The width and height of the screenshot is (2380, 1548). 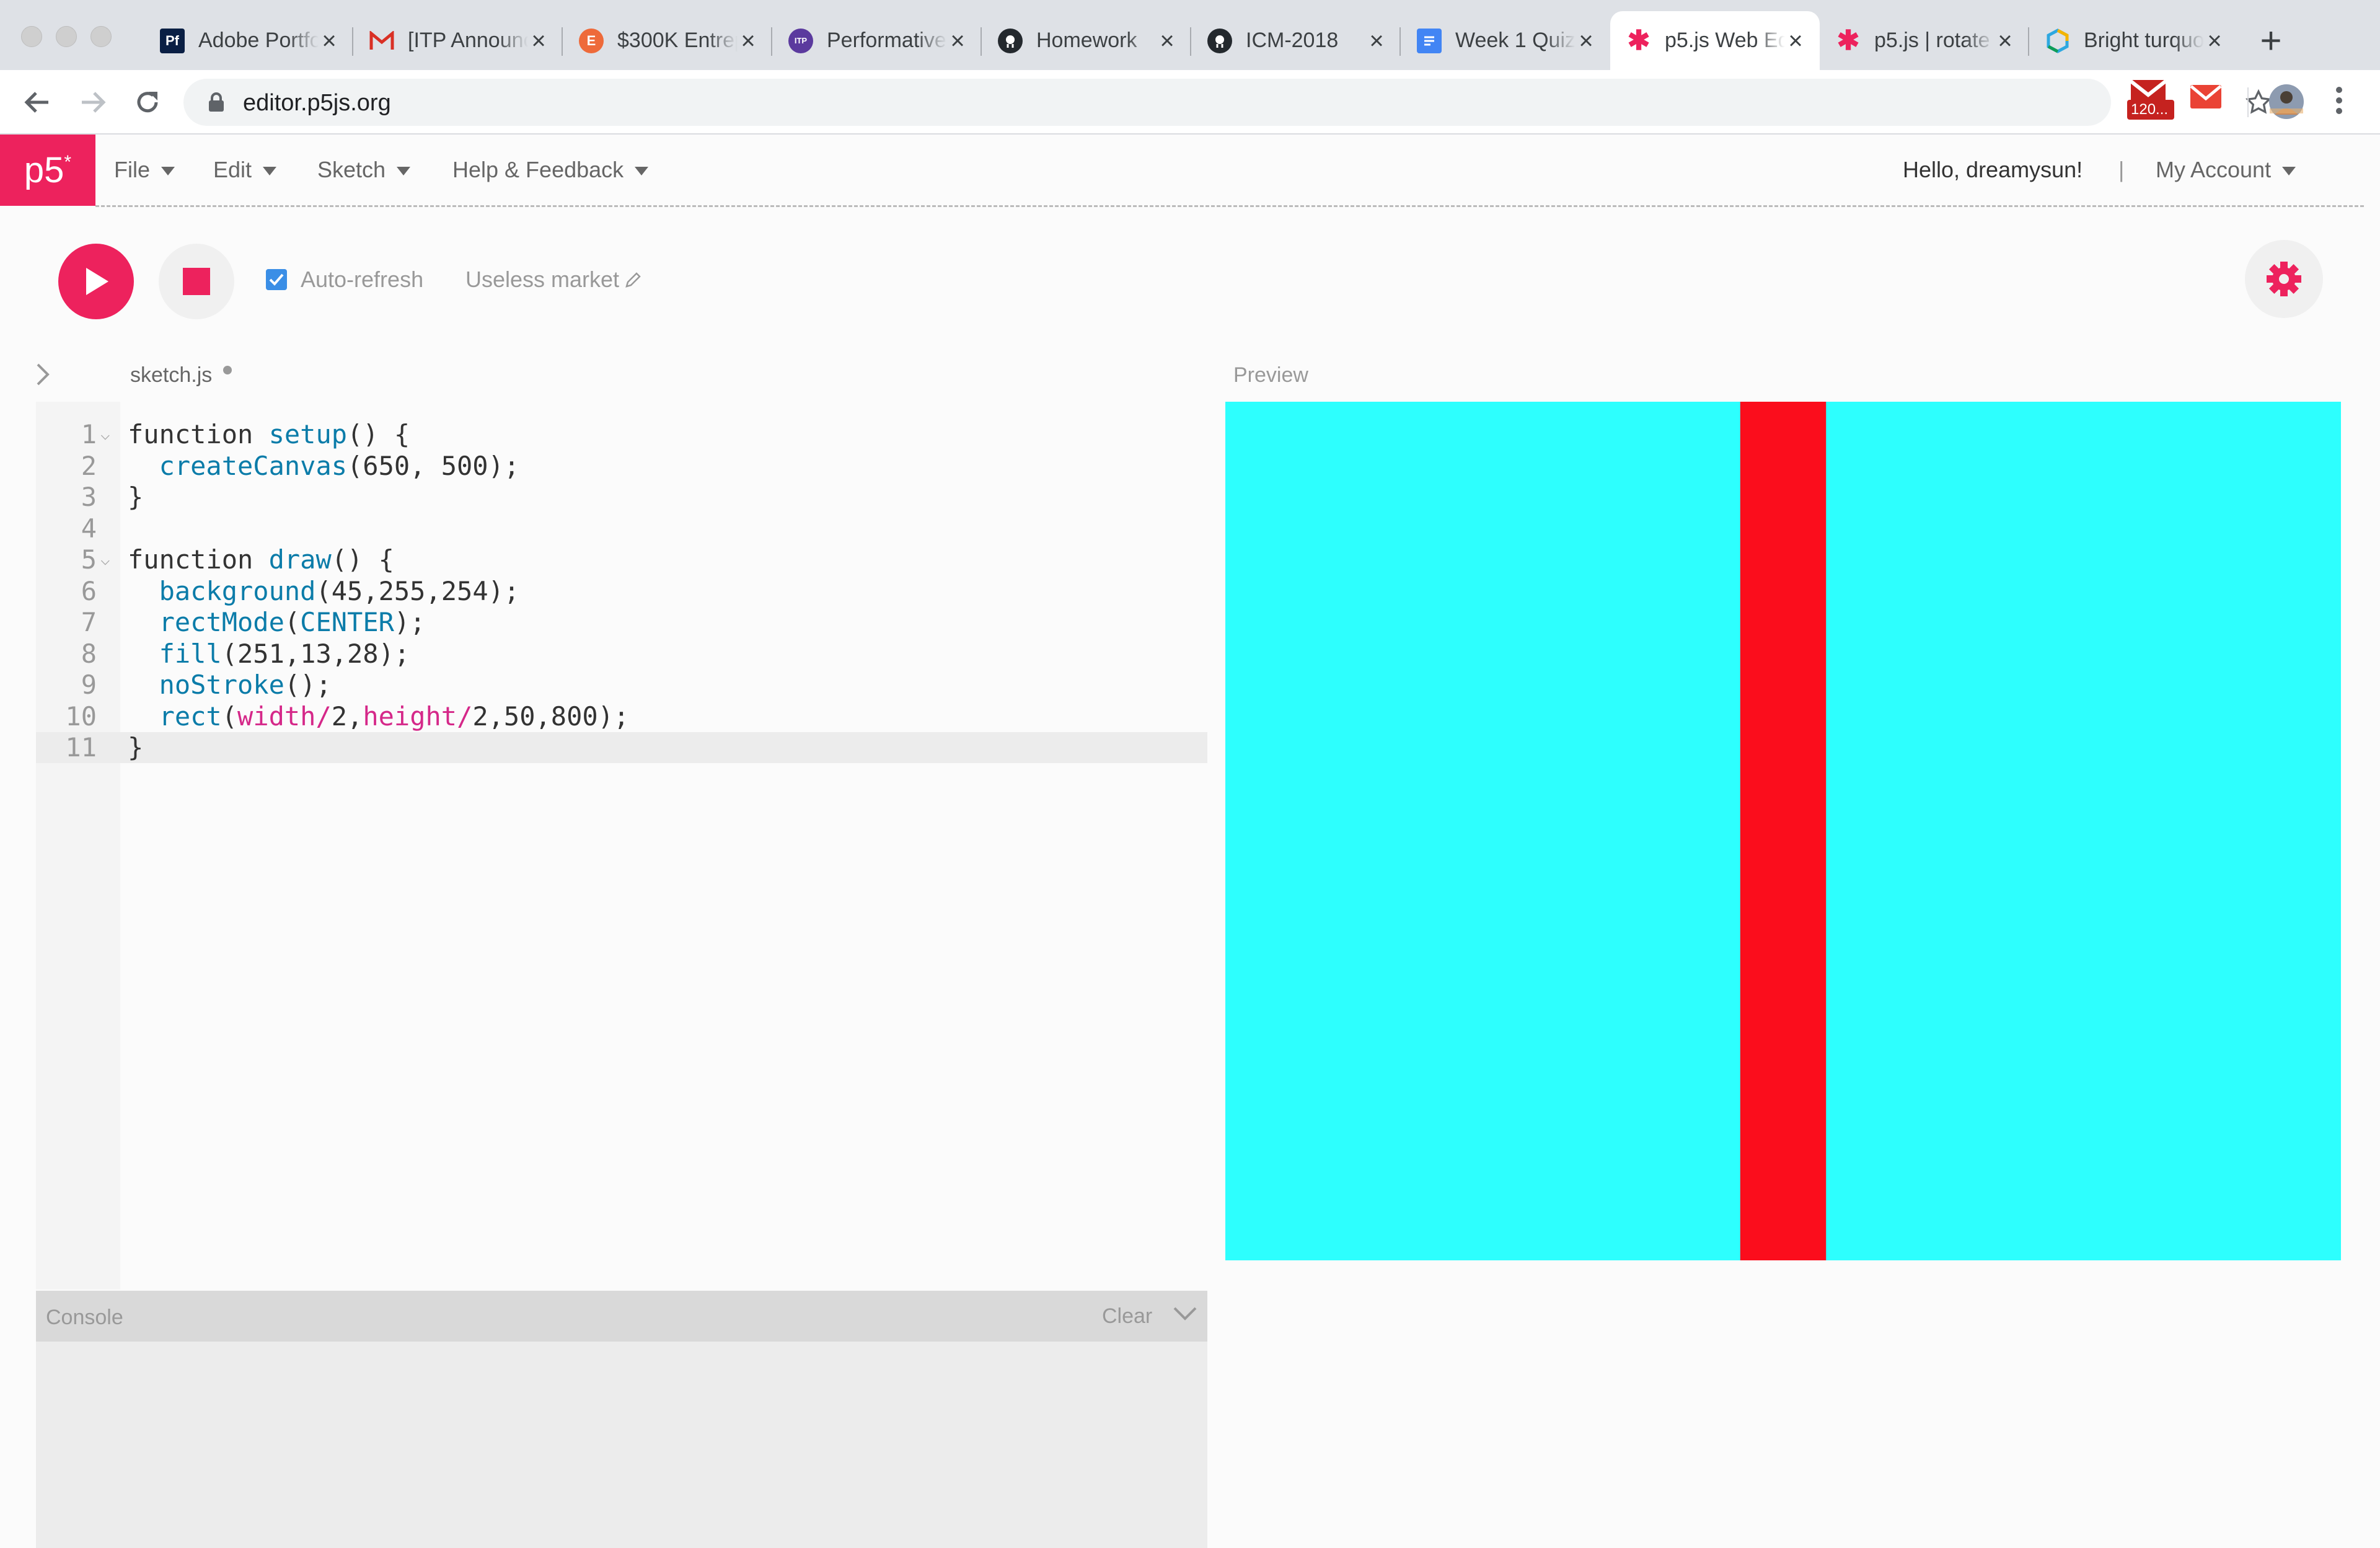 I want to click on browser-tab: Week 1 Quiz ×, so click(x=1505, y=40).